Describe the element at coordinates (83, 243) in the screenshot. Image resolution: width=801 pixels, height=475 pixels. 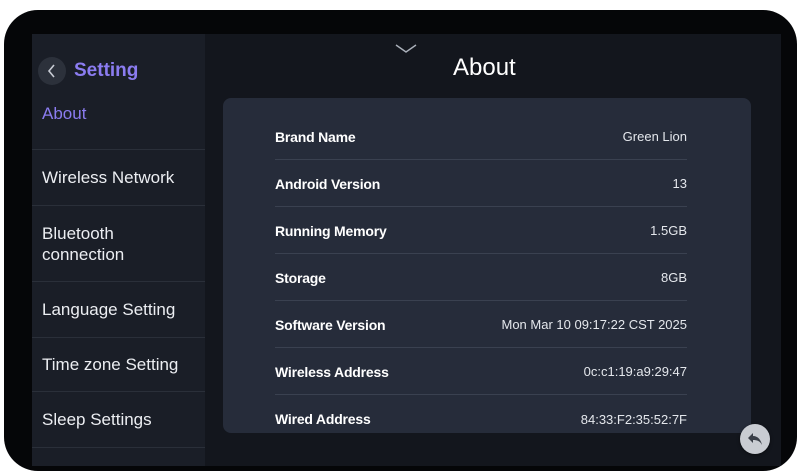
I see `sidebar-item-label: Bluetooth connection` at that location.